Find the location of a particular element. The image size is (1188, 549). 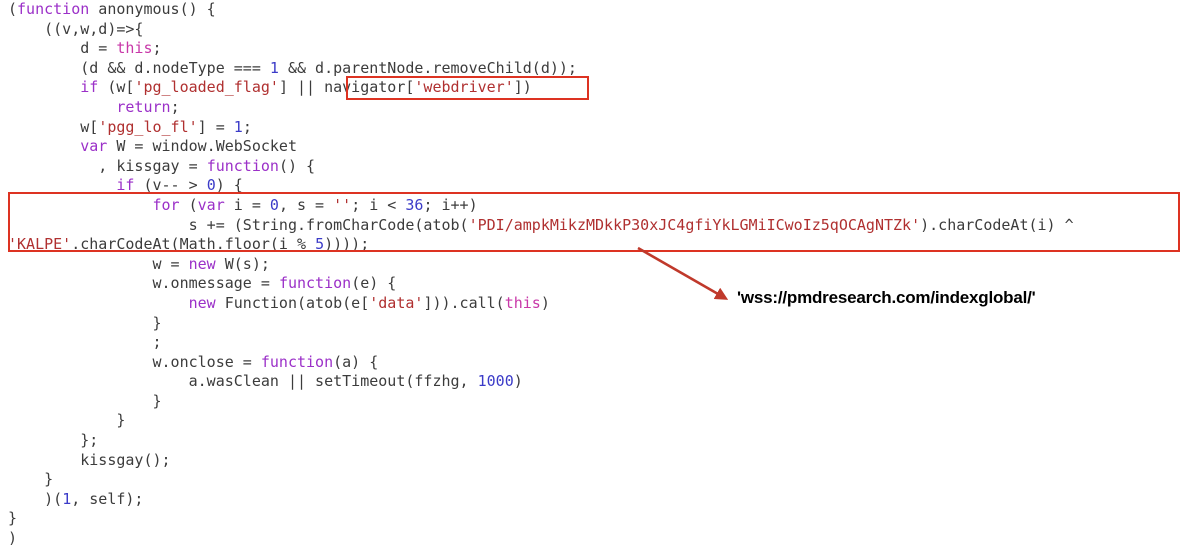

code-line: w.onmessage = function(e) { is located at coordinates (594, 284).